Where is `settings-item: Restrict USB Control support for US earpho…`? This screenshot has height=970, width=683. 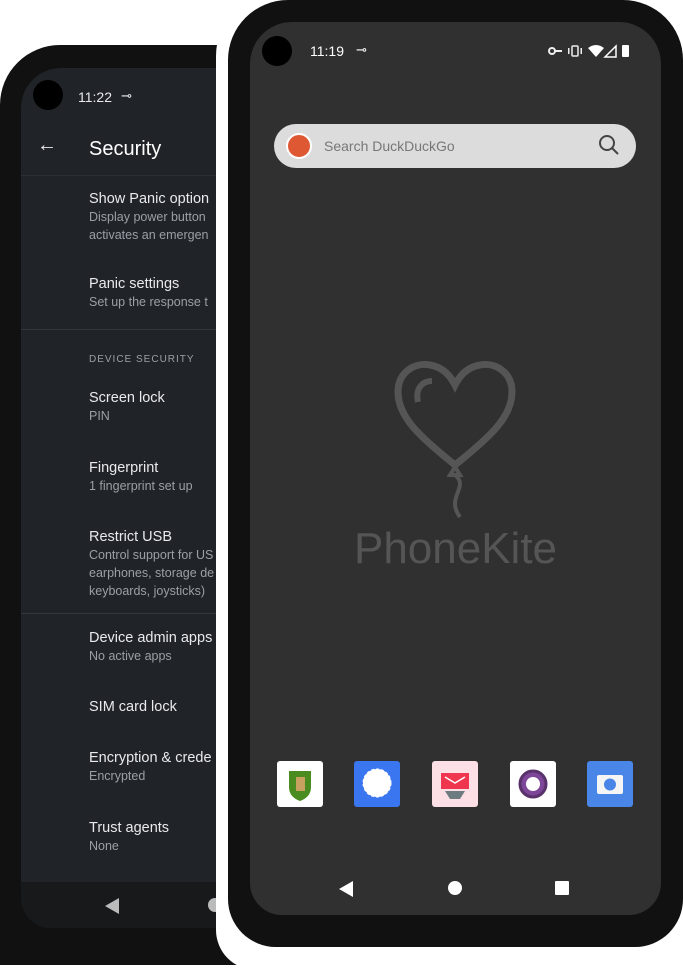
settings-item: Restrict USB Control support for US earpho… is located at coordinates (151, 564).